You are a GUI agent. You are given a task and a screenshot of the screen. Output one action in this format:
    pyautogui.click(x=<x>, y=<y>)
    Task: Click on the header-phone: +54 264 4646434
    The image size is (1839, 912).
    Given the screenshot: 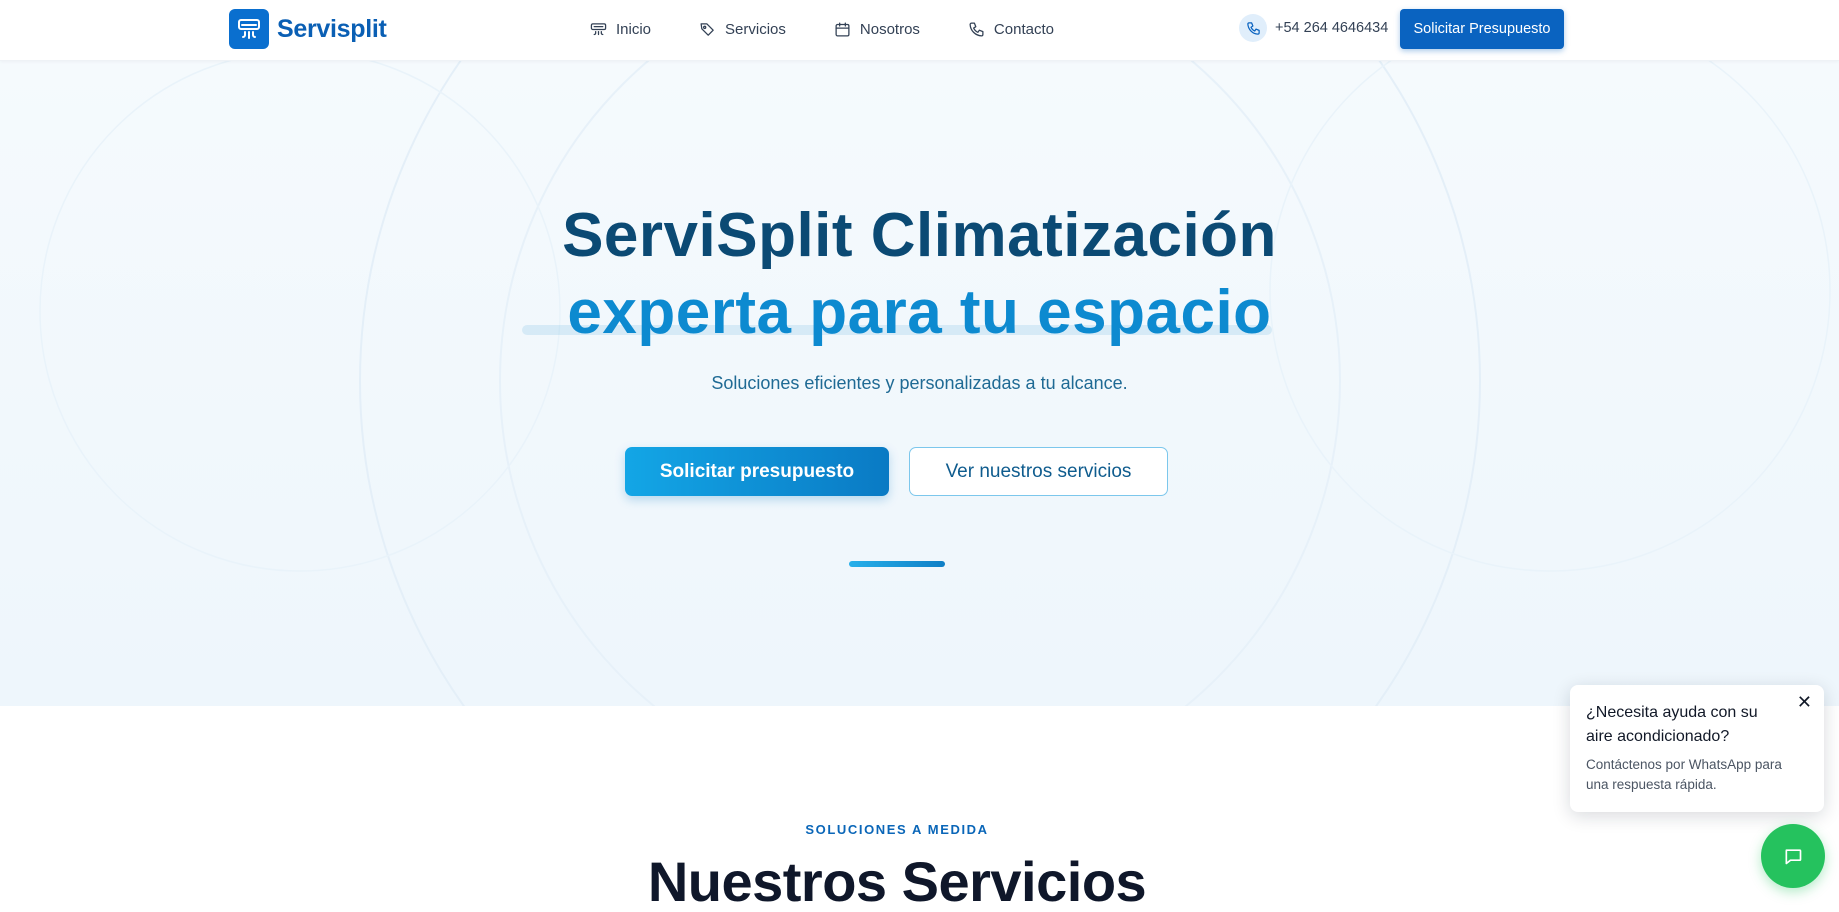 What is the action you would take?
    pyautogui.click(x=1313, y=28)
    